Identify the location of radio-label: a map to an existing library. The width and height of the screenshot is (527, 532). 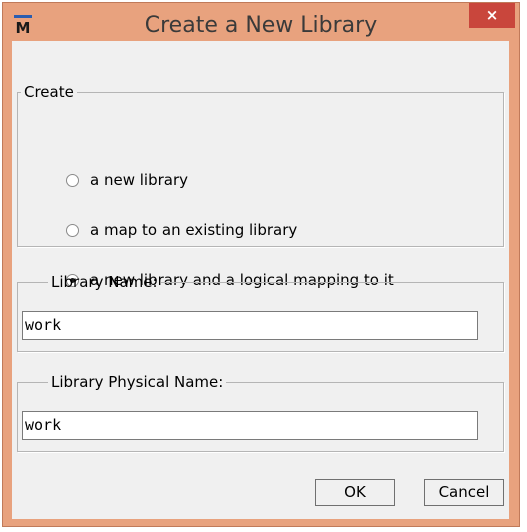
(194, 230).